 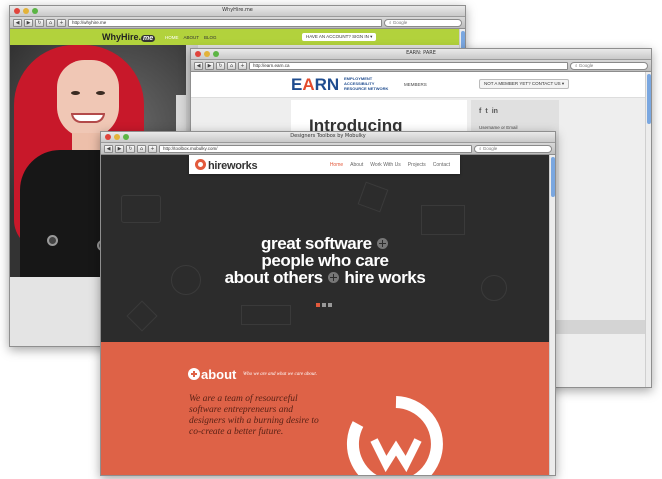 What do you see at coordinates (366, 88) in the screenshot?
I see `tagline-line: RESOURCE NETWORK` at bounding box center [366, 88].